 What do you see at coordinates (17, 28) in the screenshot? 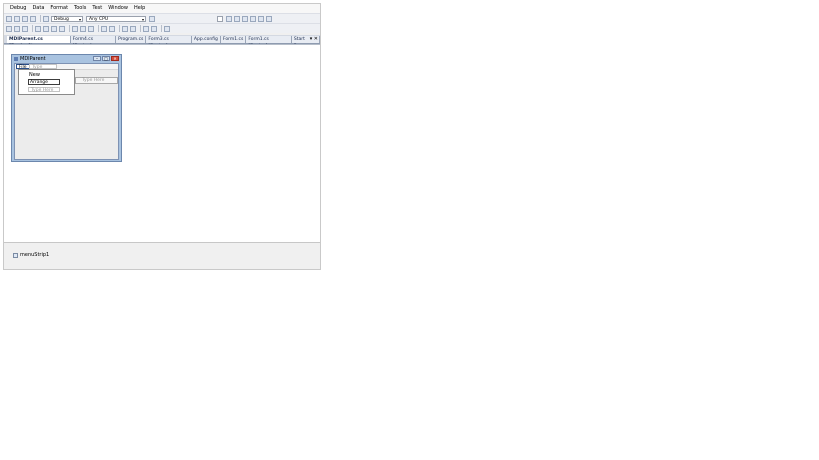
I see `align-center-icon` at bounding box center [17, 28].